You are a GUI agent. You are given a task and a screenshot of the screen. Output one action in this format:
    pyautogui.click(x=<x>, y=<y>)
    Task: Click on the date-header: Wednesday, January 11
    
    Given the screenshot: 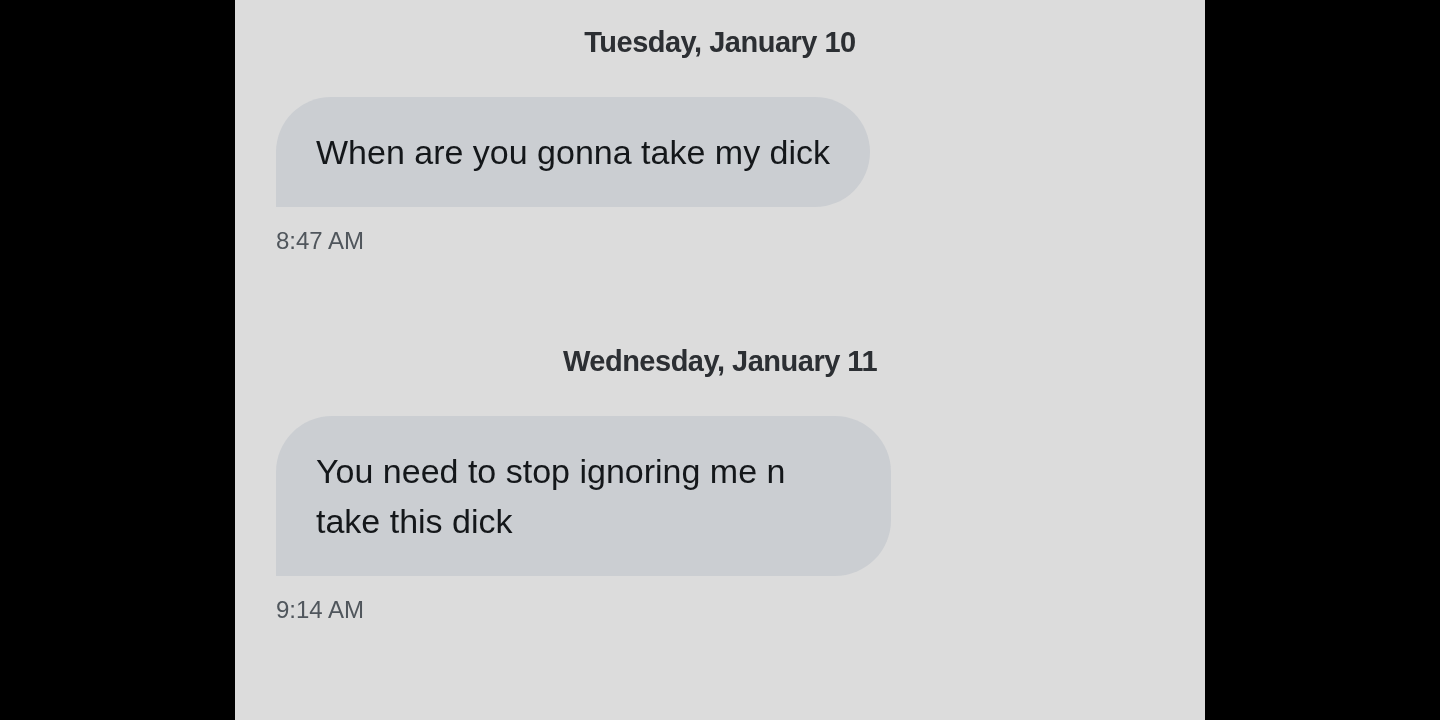 What is the action you would take?
    pyautogui.click(x=719, y=361)
    